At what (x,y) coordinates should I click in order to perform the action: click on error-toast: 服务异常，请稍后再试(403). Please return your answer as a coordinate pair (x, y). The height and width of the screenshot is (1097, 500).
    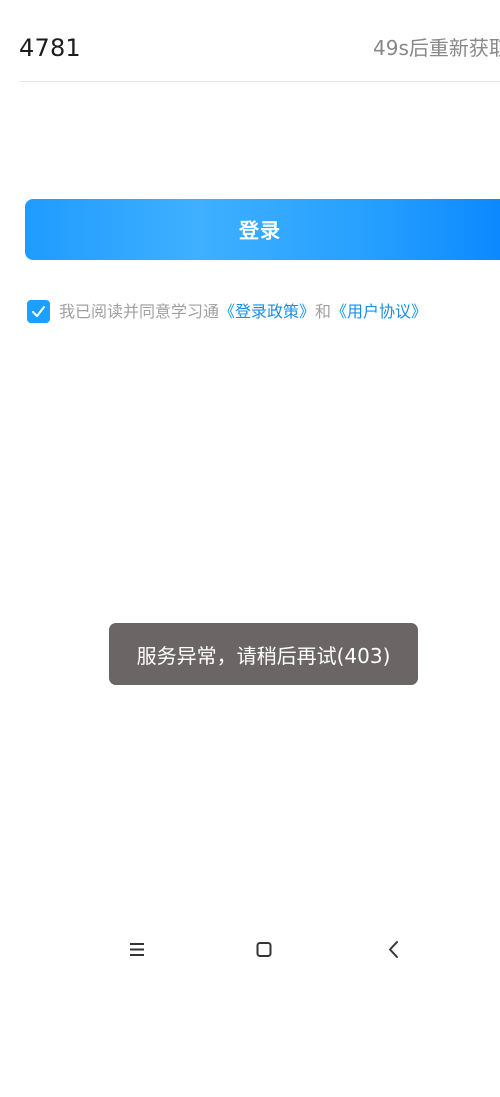
    Looking at the image, I should click on (263, 654).